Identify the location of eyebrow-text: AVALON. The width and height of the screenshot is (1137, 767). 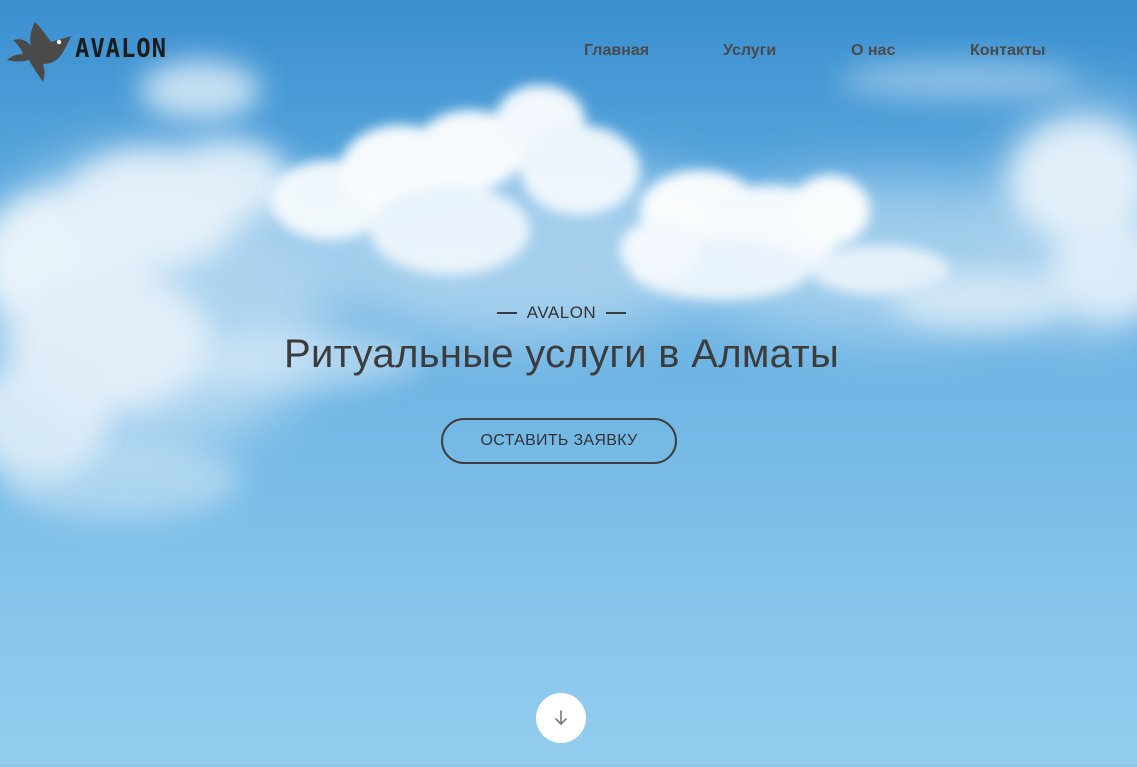
(561, 312).